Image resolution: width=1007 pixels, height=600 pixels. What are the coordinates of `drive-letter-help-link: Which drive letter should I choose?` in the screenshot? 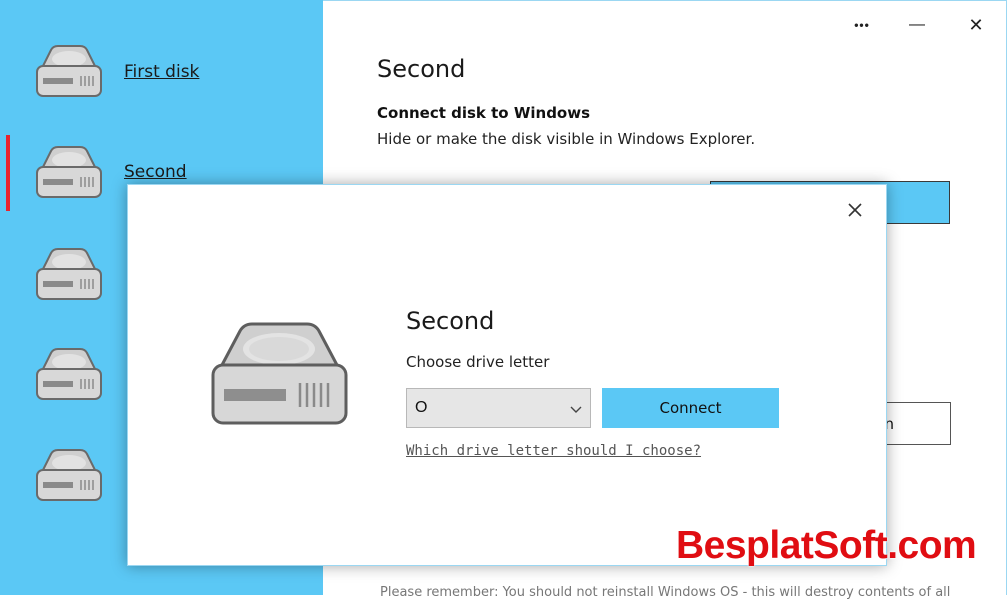 It's located at (553, 451).